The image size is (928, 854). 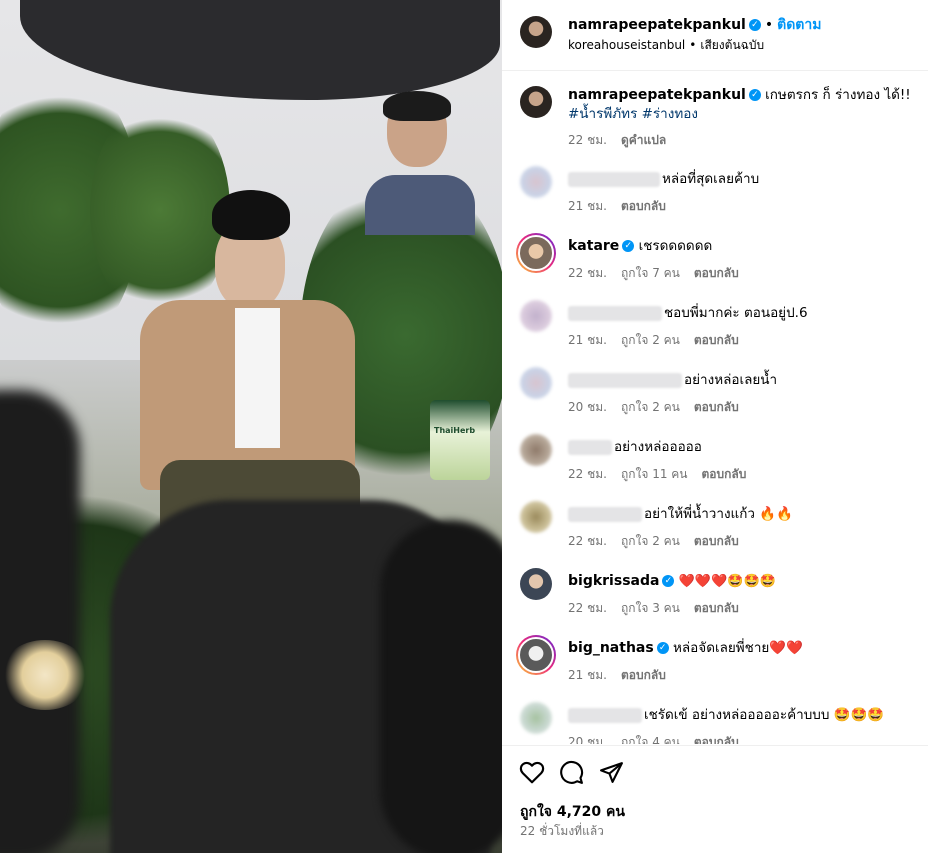 What do you see at coordinates (740, 246) in the screenshot?
I see `comment-text-block: katare ✓ เชรดดดดดด` at bounding box center [740, 246].